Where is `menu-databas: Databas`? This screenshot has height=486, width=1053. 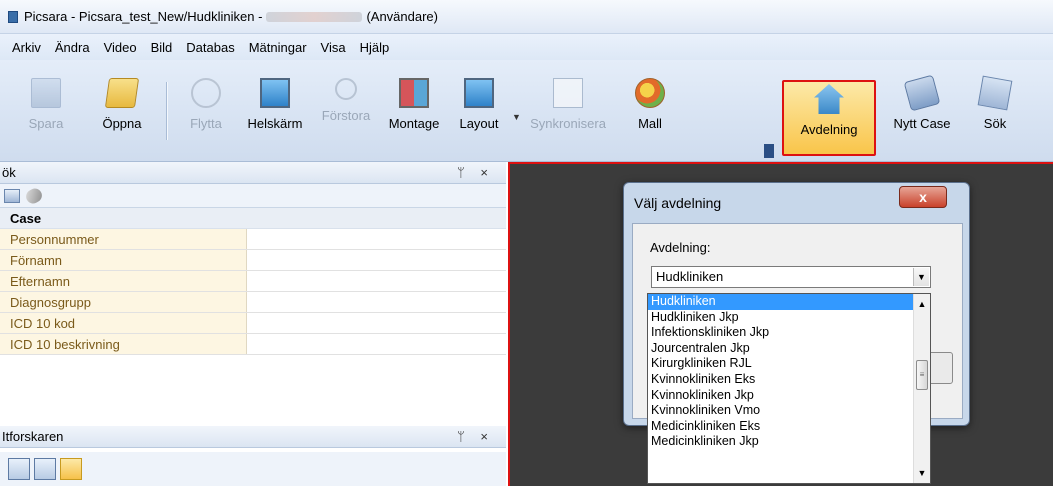 menu-databas: Databas is located at coordinates (210, 47).